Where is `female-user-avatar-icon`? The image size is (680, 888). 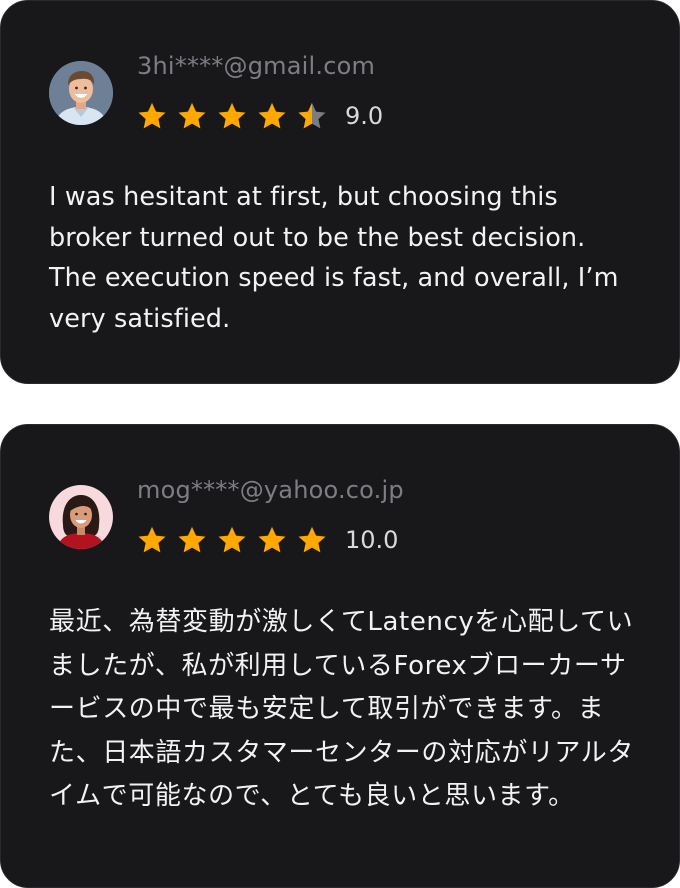 female-user-avatar-icon is located at coordinates (81, 517).